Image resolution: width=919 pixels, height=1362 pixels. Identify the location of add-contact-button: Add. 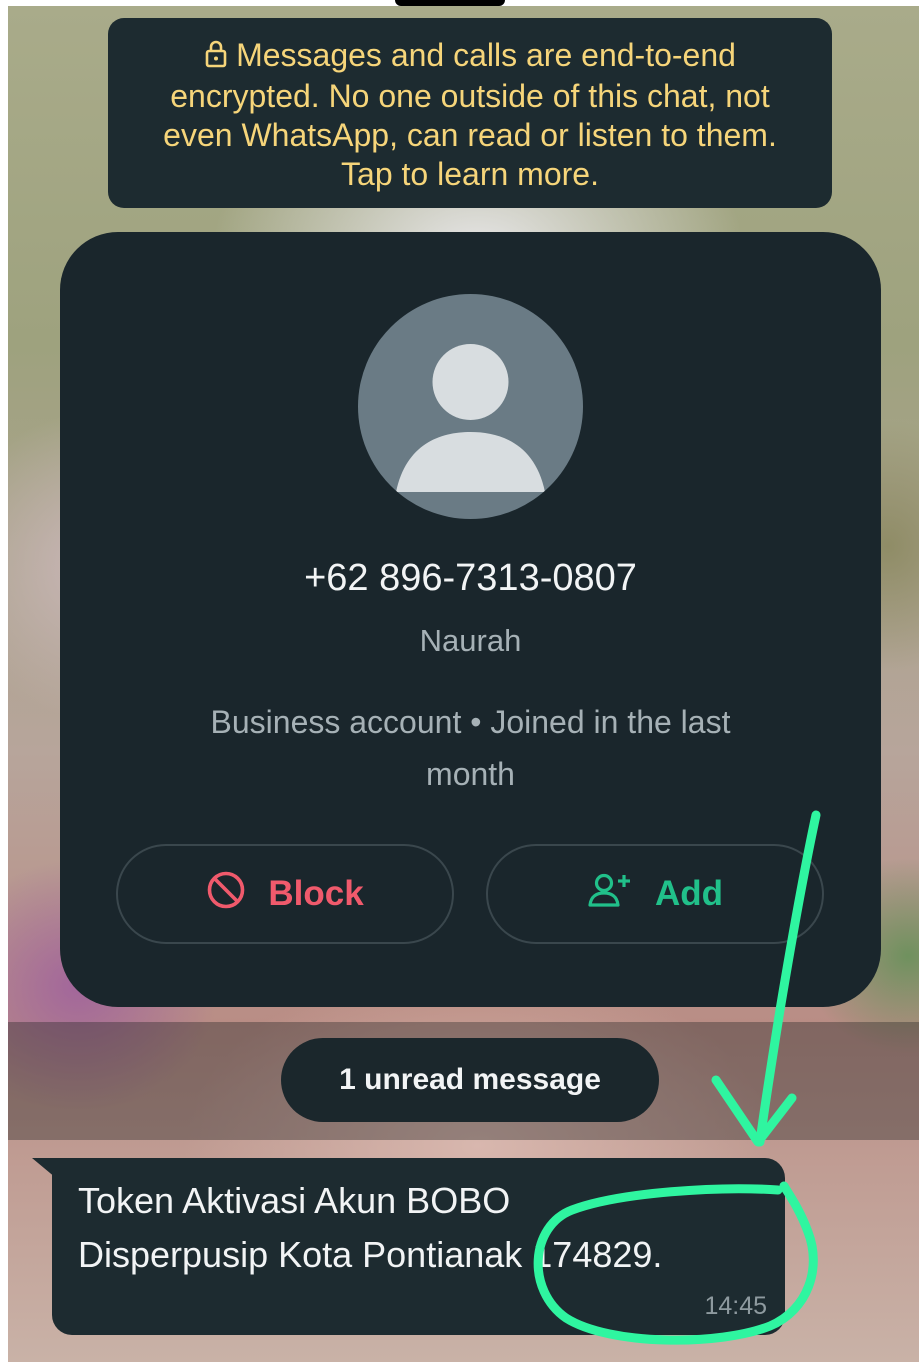
(655, 894).